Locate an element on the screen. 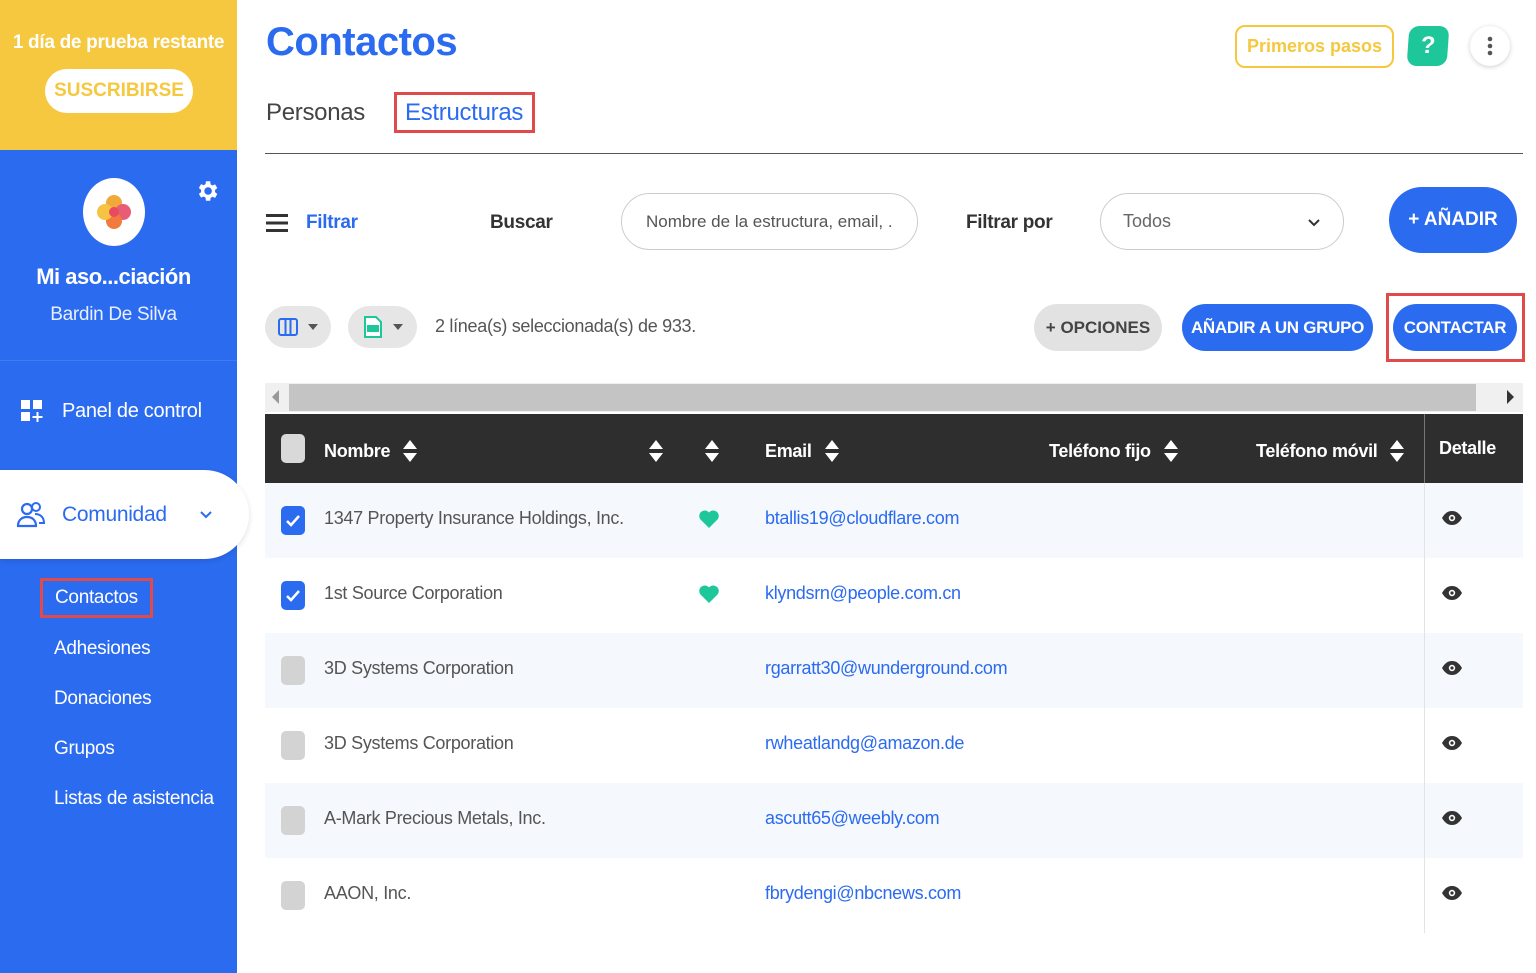 The image size is (1536, 973). org-logo-icon is located at coordinates (114, 212).